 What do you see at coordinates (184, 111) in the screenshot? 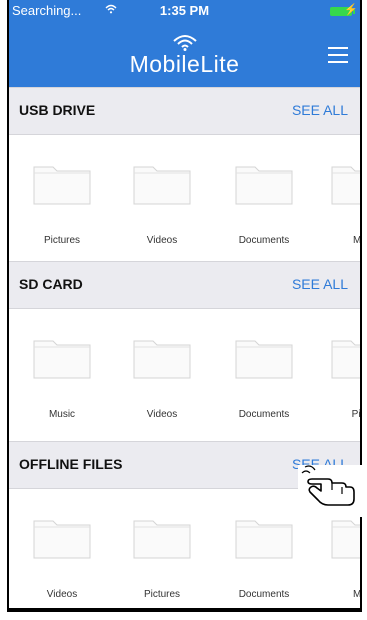
I see `section-header-usb-drive: USB DRIVE SEE ALL` at bounding box center [184, 111].